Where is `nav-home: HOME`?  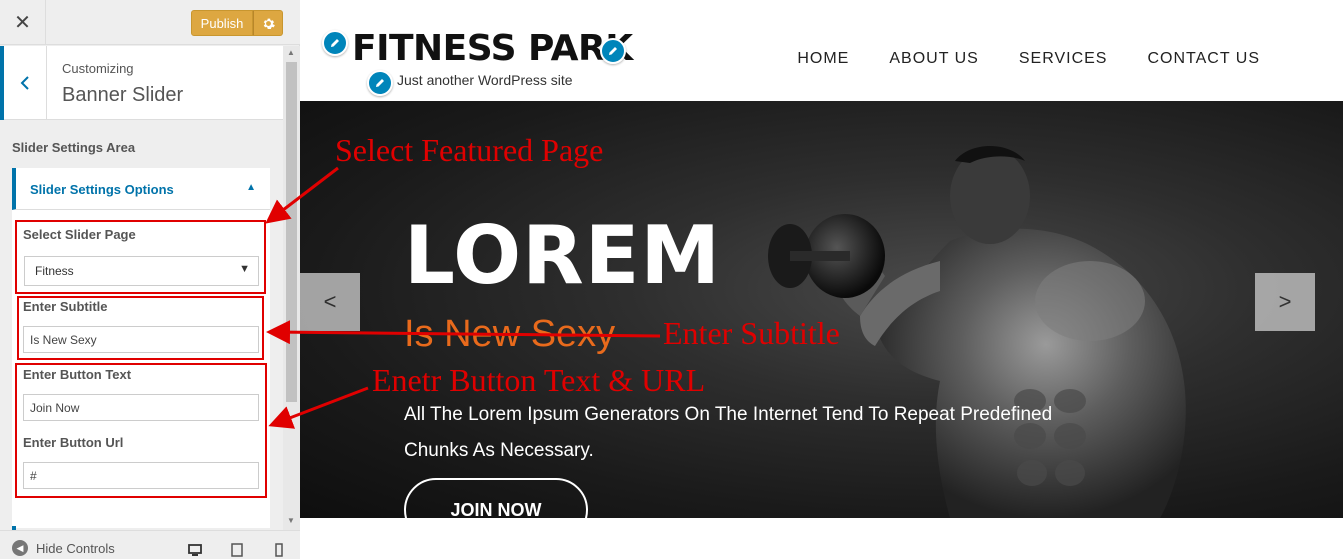
nav-home: HOME is located at coordinates (823, 59).